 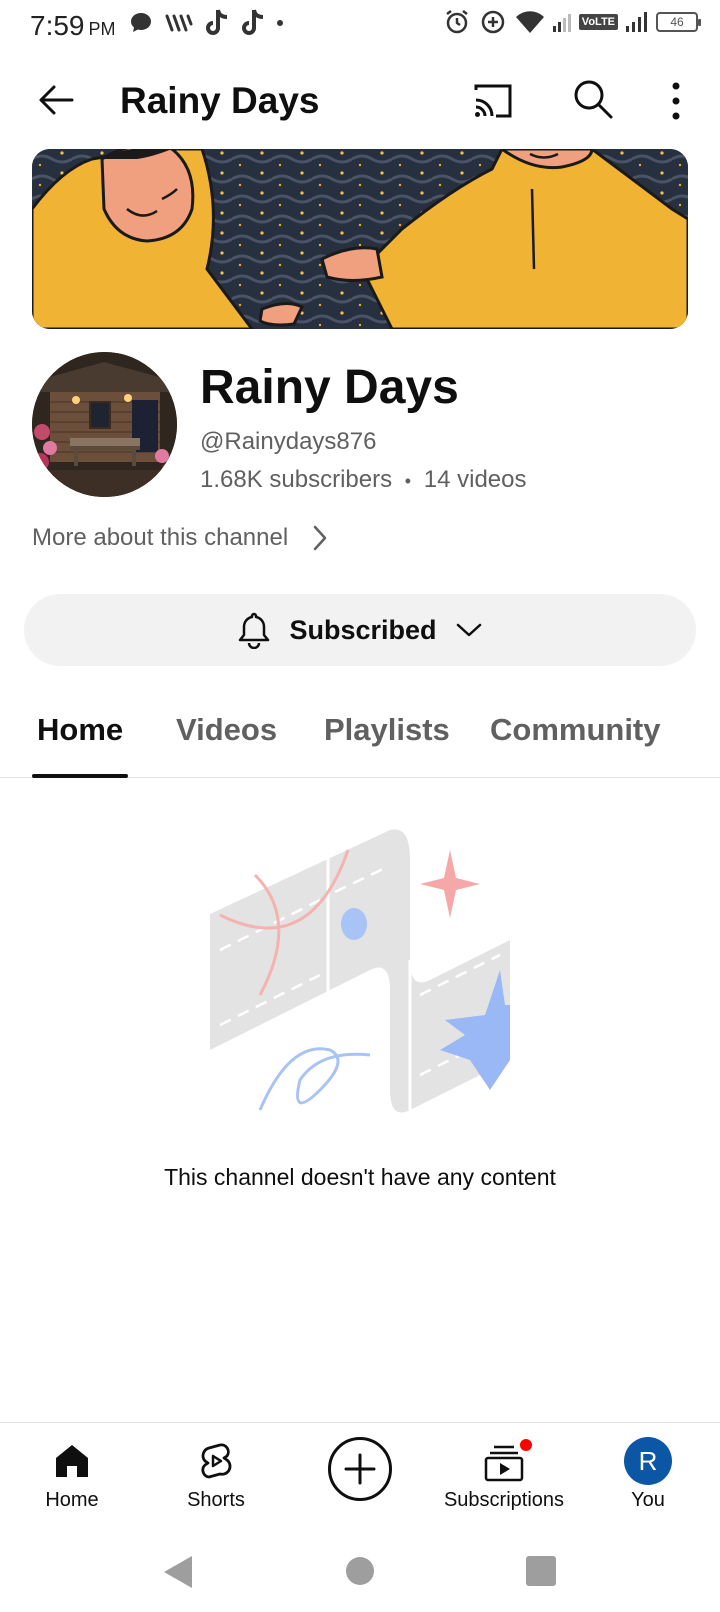 What do you see at coordinates (320, 538) in the screenshot?
I see `chevron-right-icon` at bounding box center [320, 538].